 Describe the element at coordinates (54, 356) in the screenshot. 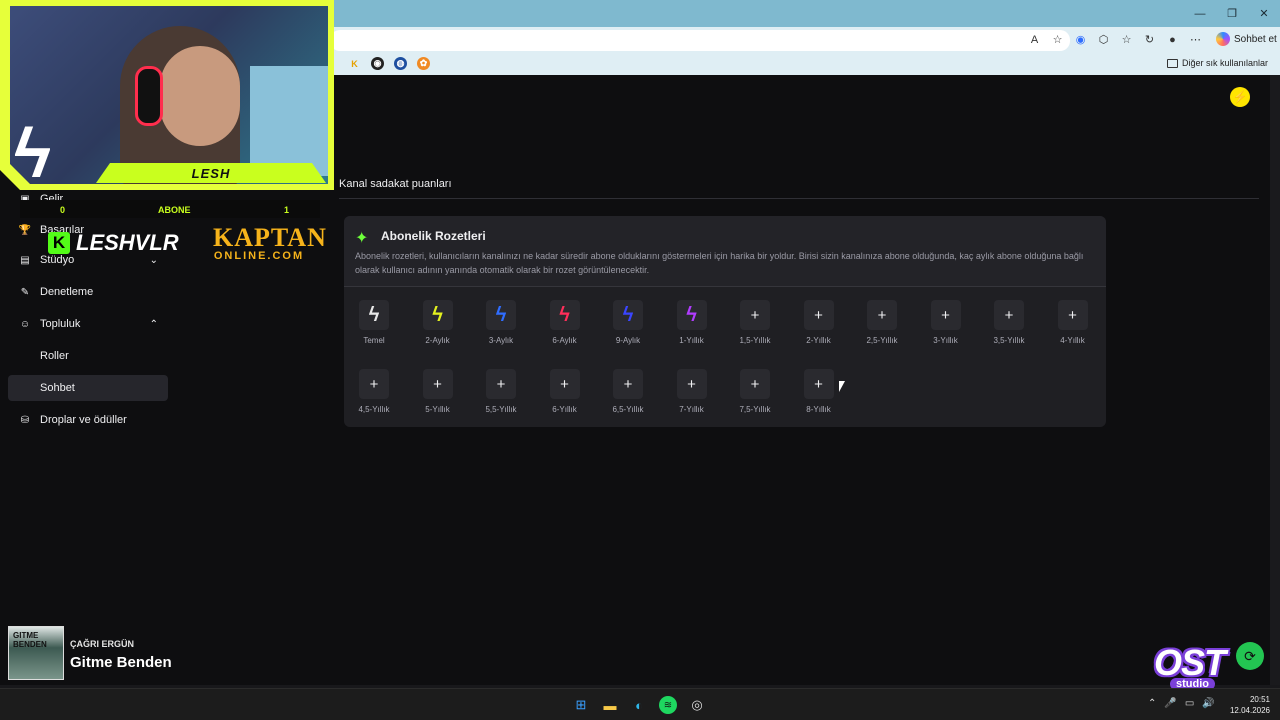

I see `sidebar-item-label: Roller` at that location.